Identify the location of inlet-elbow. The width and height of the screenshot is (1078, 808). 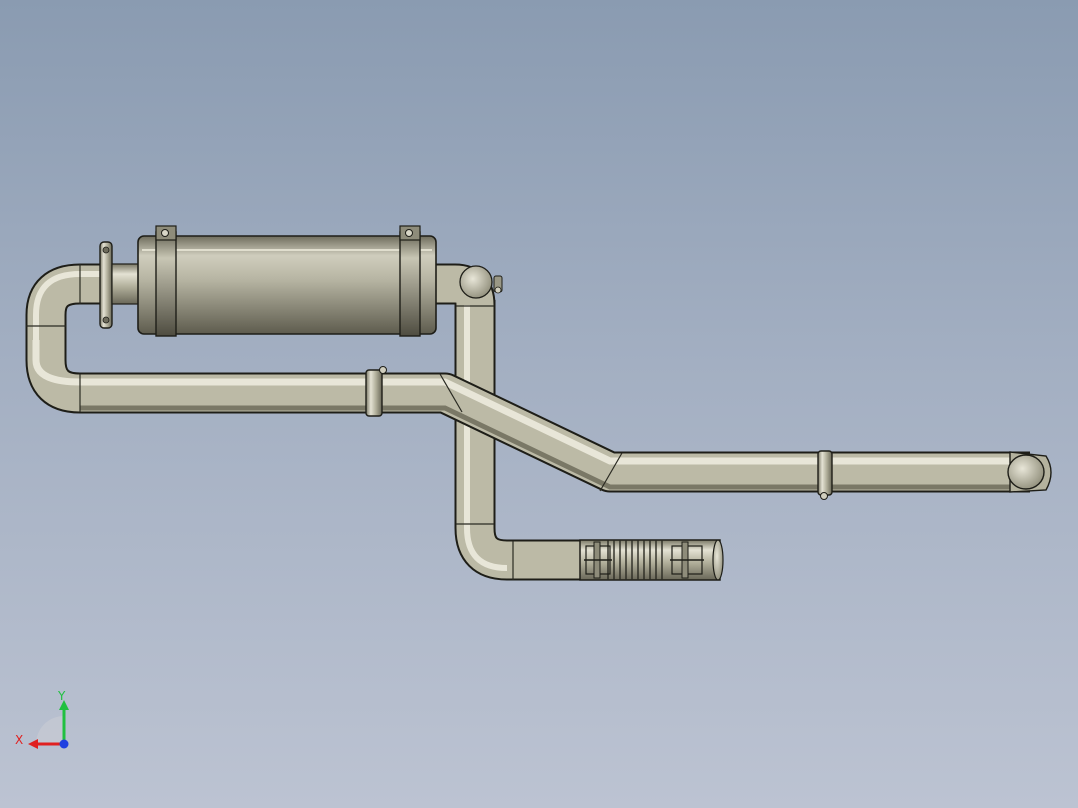
(67, 301).